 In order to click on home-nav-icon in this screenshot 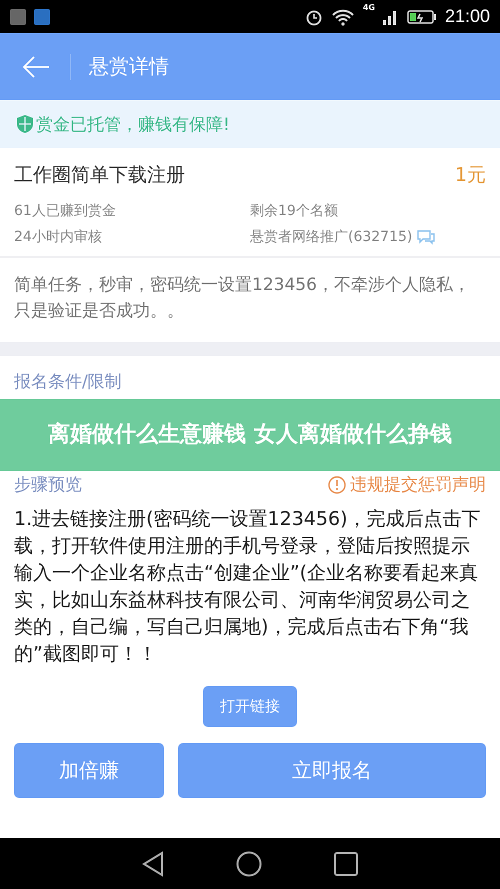, I will do `click(249, 863)`.